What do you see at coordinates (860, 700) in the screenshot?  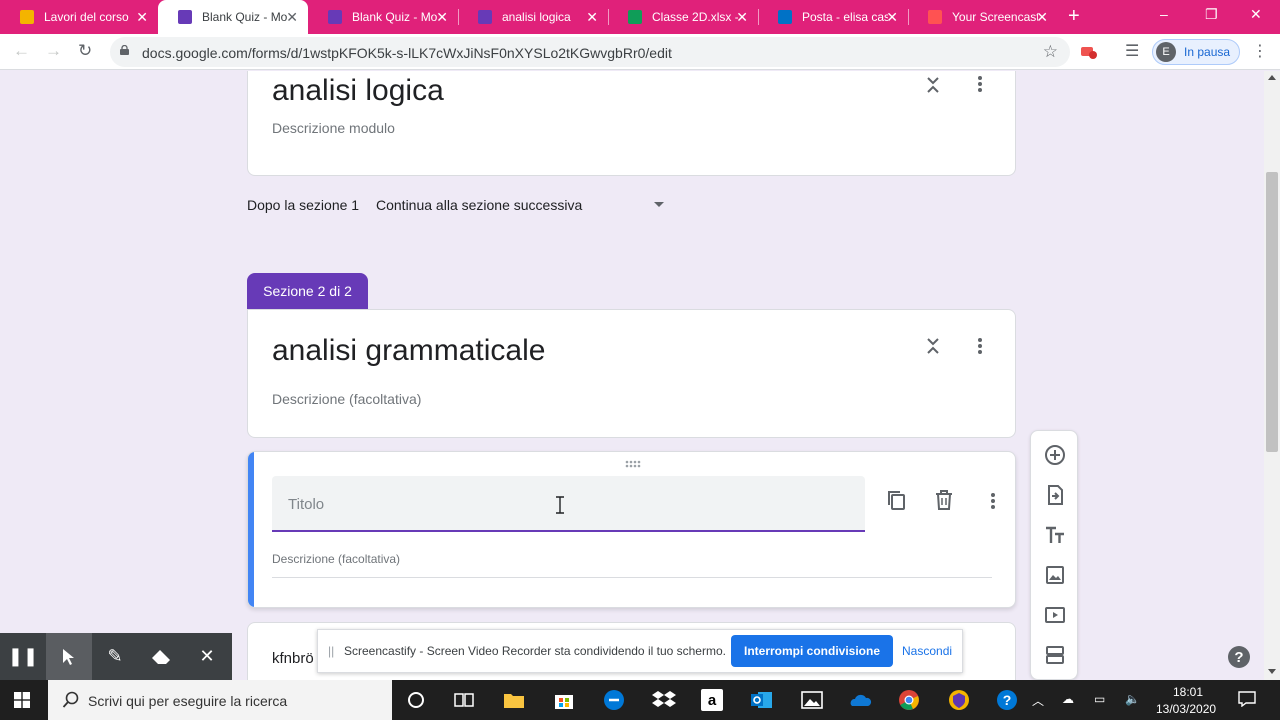 I see `onedrive-icon` at bounding box center [860, 700].